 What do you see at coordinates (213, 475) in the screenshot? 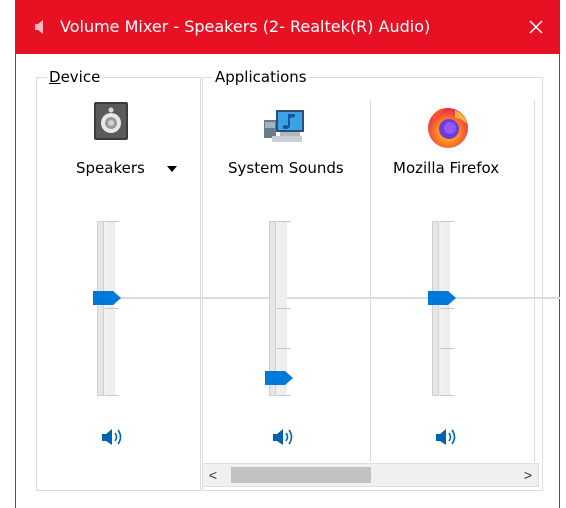
I see `scroll-left-button: <` at bounding box center [213, 475].